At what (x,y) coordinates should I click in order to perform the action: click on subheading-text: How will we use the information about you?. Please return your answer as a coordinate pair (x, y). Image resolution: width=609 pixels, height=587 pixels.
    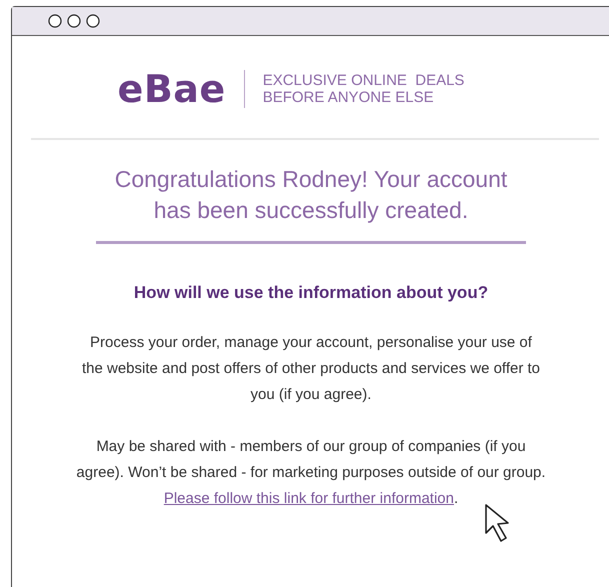
    Looking at the image, I should click on (311, 293).